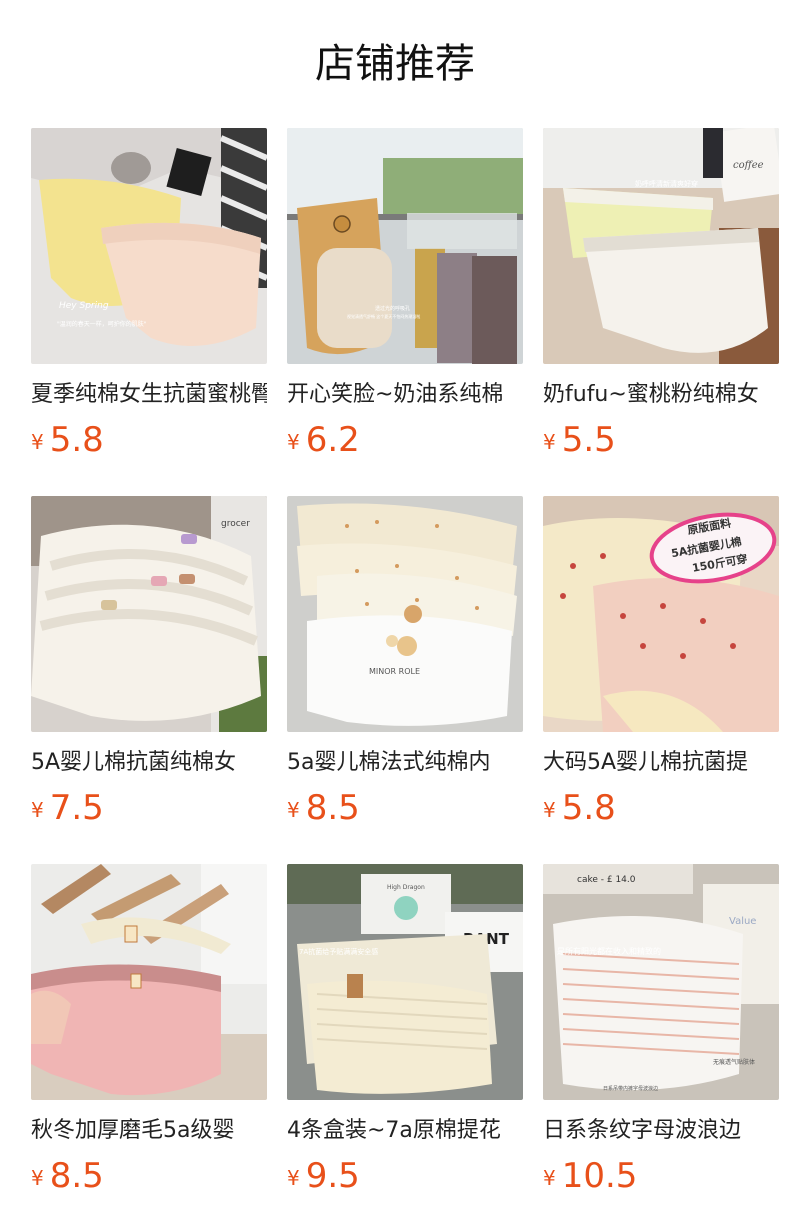 The image size is (790, 1232). I want to click on product-name: 秋冬加厚磨毛5a级婴, so click(149, 1131).